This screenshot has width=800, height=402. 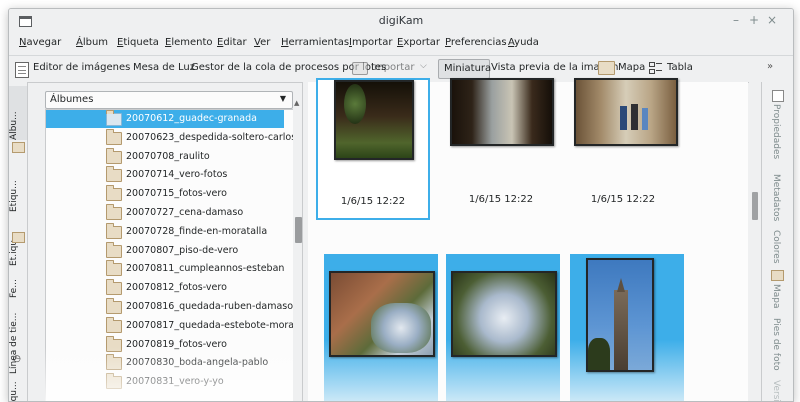 I want to click on album-tree-item: 20070714_vero-fotos, so click(x=165, y=175).